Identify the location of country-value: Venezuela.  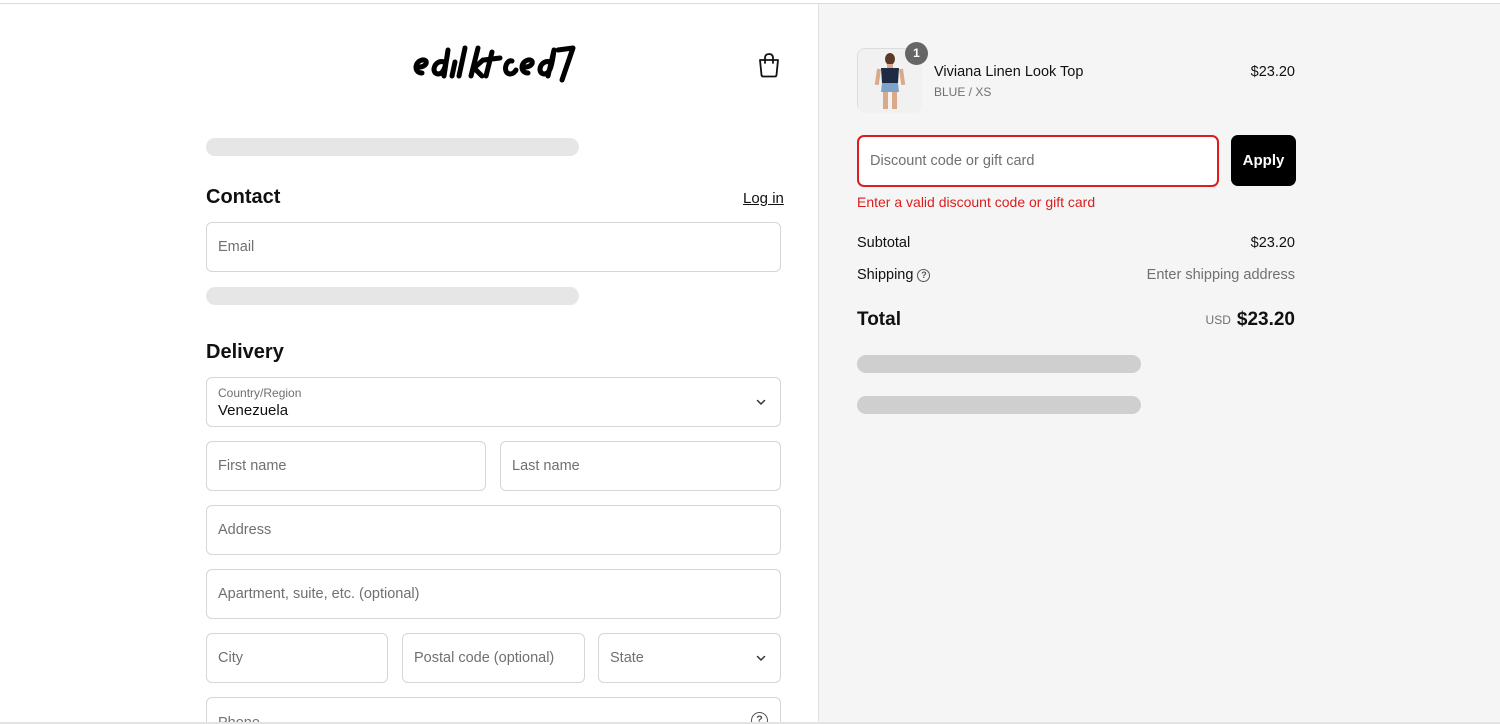
(253, 410).